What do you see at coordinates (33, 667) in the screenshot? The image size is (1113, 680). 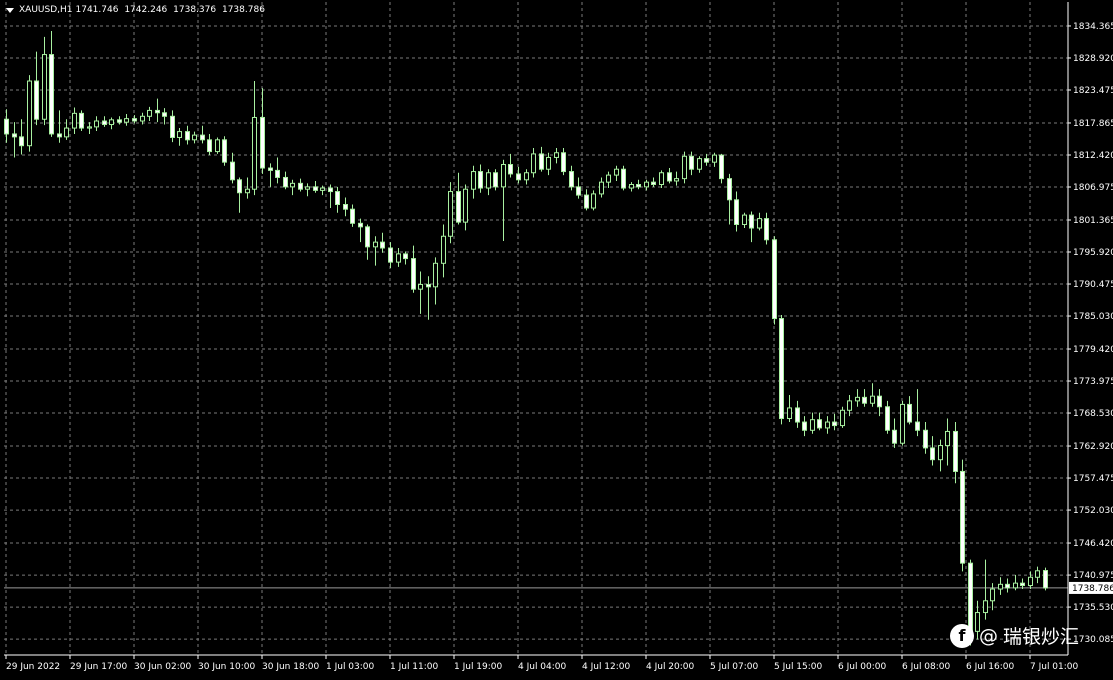 I see `x-tick-label: 29 Jun 2022` at bounding box center [33, 667].